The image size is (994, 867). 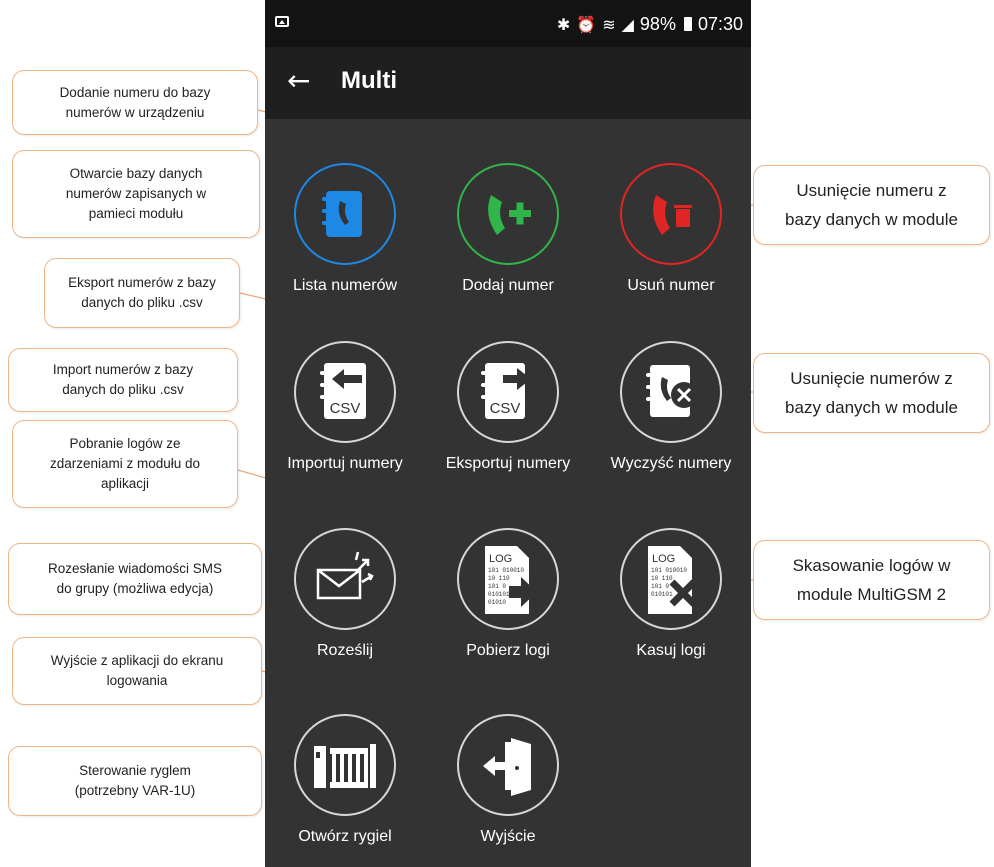 I want to click on callout-gate: Sterowanie ryglem (potrzebny VAR-1U), so click(x=135, y=781).